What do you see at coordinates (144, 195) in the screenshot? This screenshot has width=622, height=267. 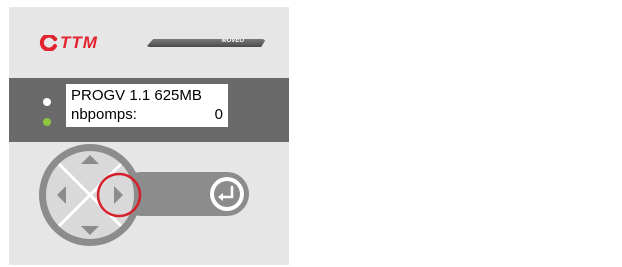 I see `keypad` at bounding box center [144, 195].